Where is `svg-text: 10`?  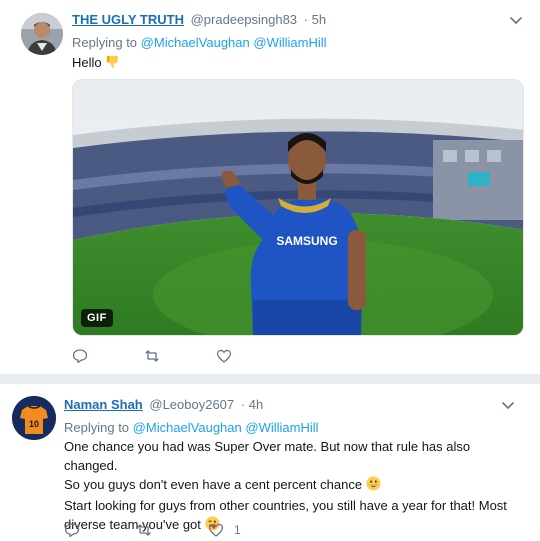 svg-text: 10 is located at coordinates (34, 424).